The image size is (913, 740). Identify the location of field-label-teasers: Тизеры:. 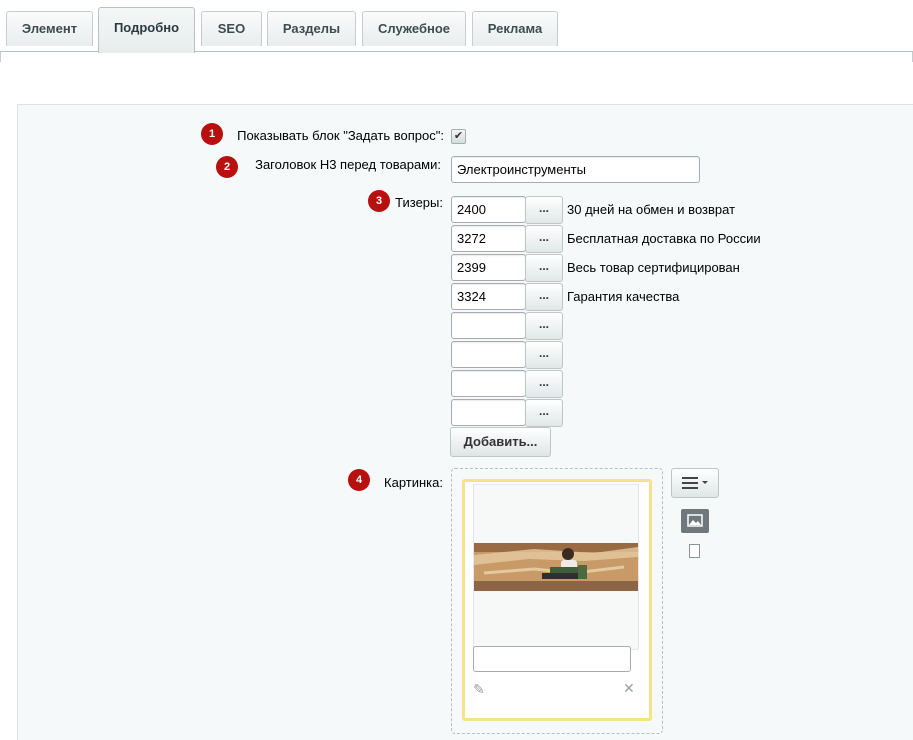
(419, 202).